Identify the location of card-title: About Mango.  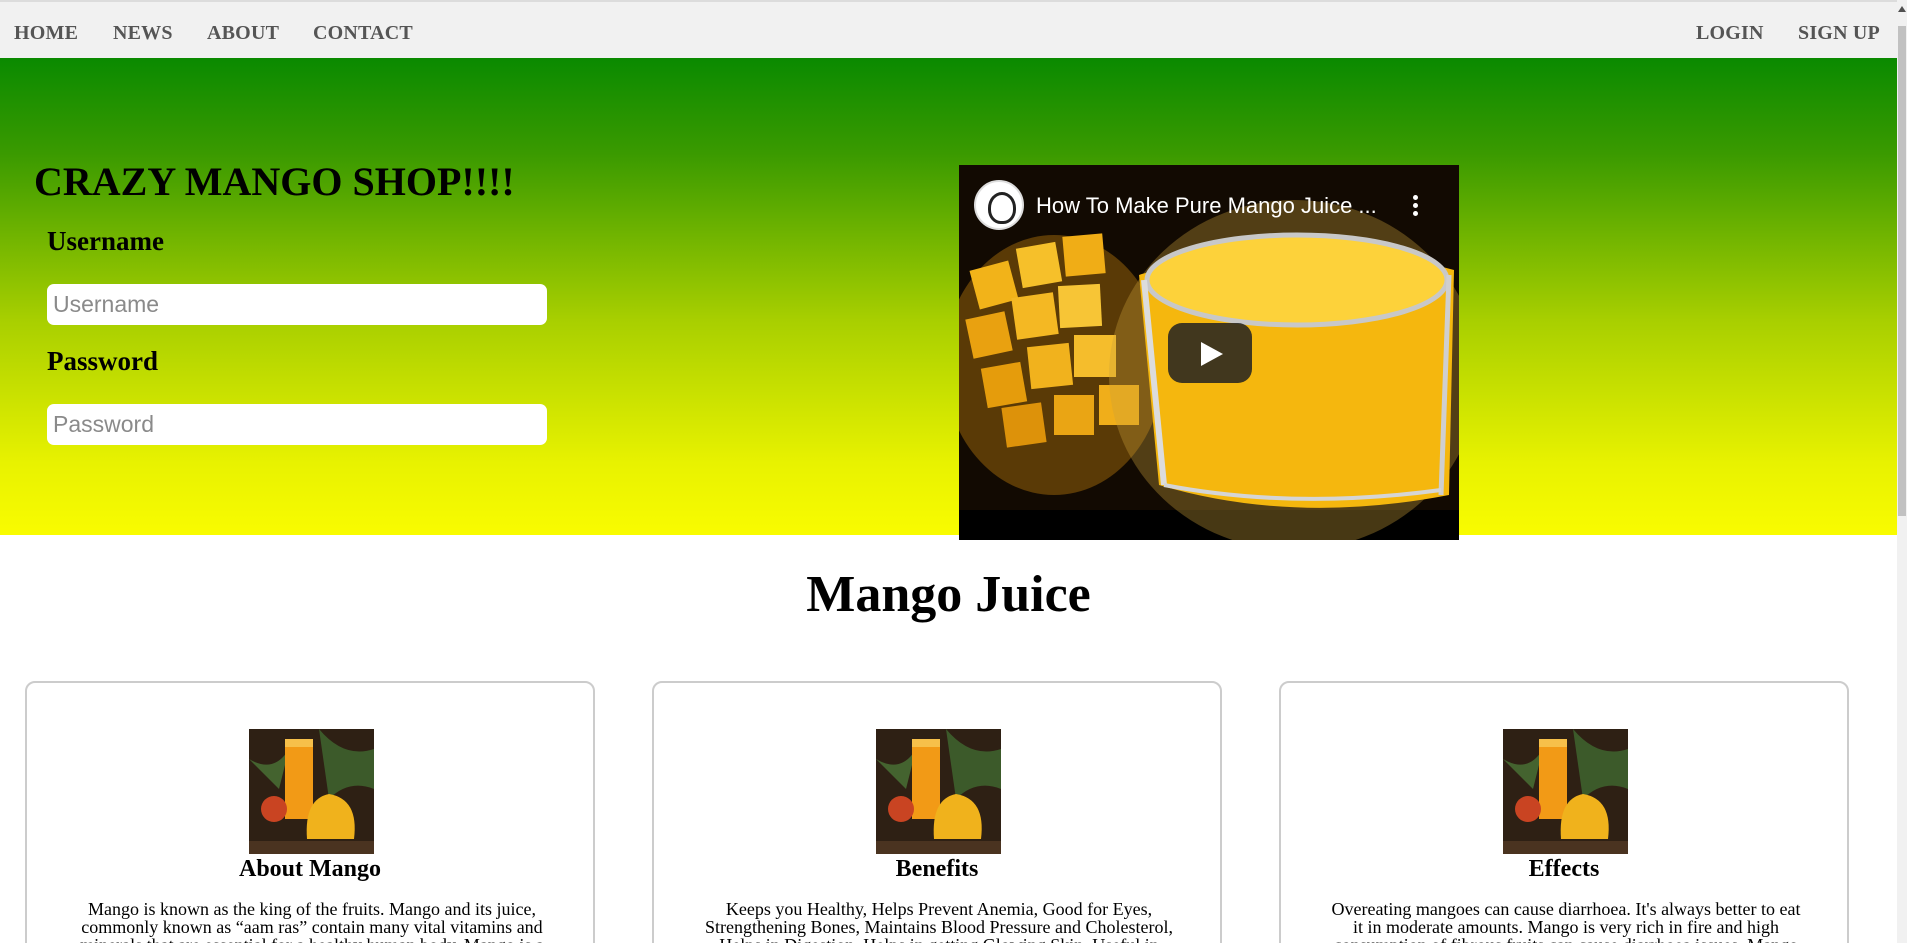
(310, 869).